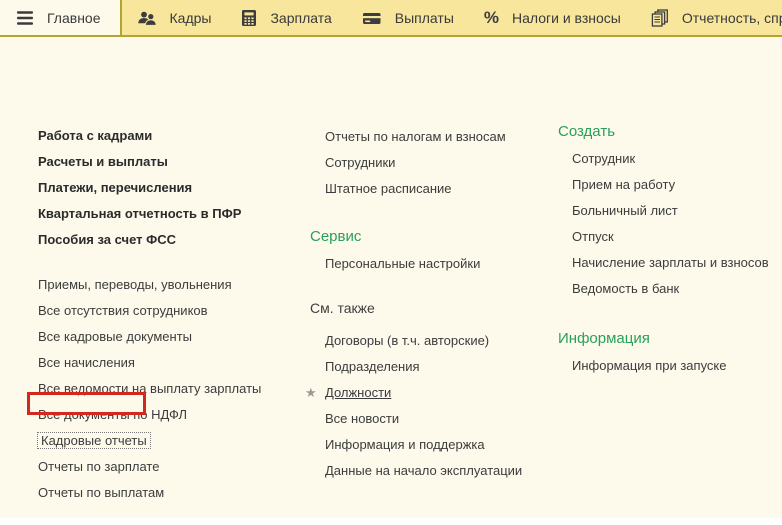 This screenshot has width=782, height=525. I want to click on menu-item-vse-nachisleniya: Все начисления, so click(149, 363).